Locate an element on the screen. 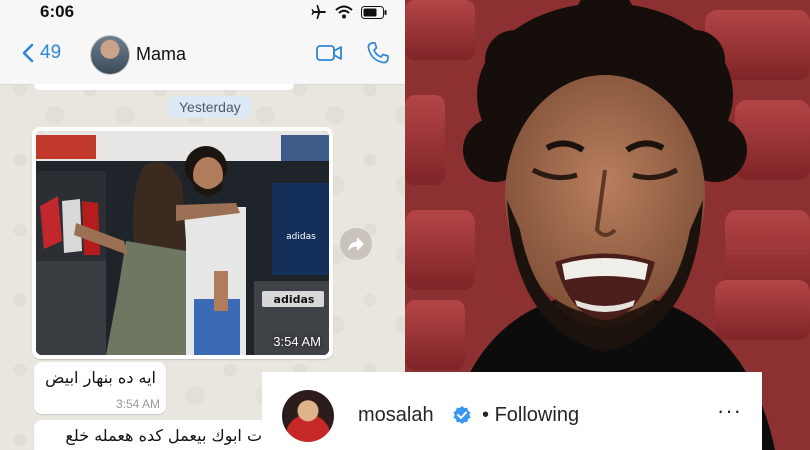 The image size is (810, 450). back-button: 49 is located at coordinates (41, 53).